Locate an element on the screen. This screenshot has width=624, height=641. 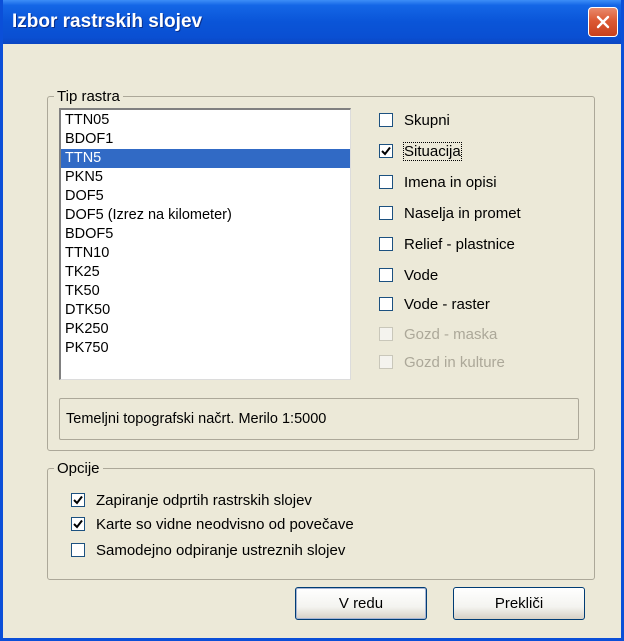
cancel-button: Prekliči is located at coordinates (519, 603).